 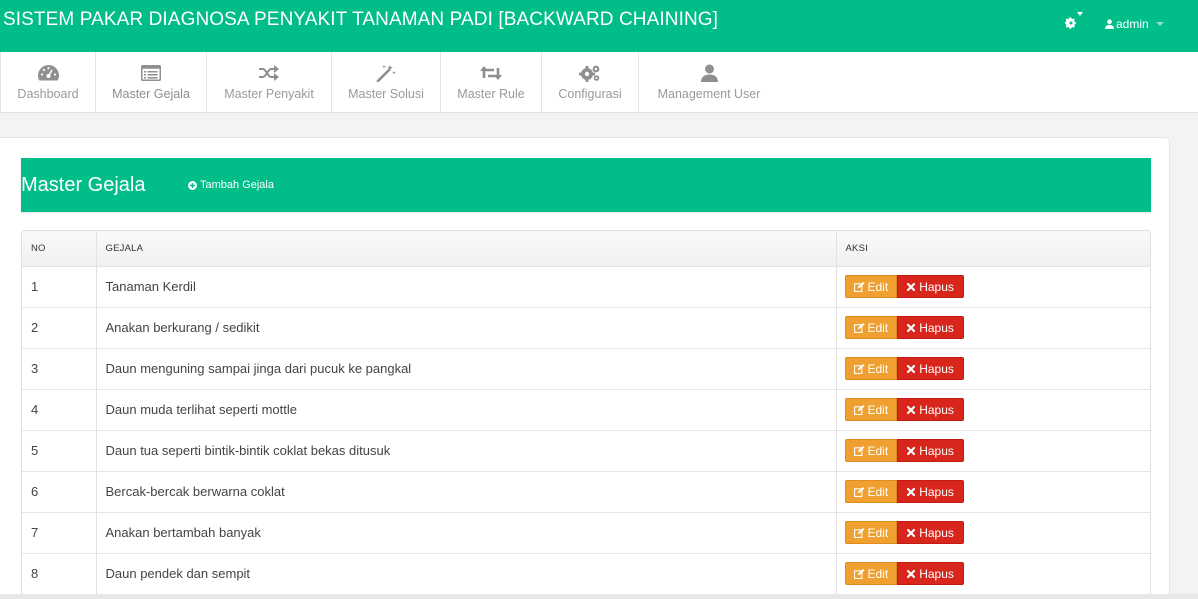 What do you see at coordinates (1159, 24) in the screenshot?
I see `chevron-down-icon` at bounding box center [1159, 24].